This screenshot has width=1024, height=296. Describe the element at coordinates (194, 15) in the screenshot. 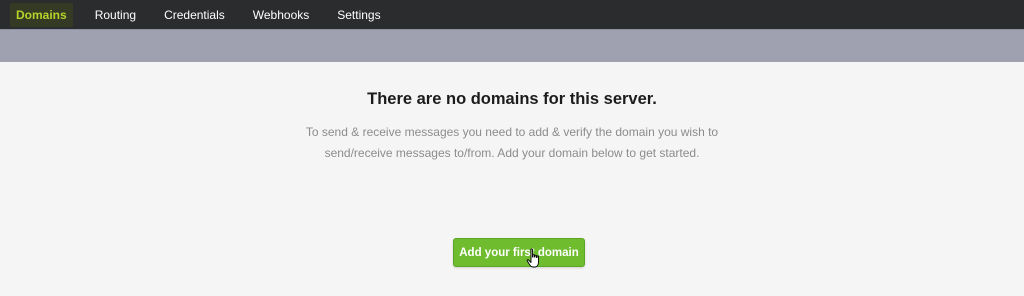

I see `nav-tab-credentials: Credentials` at that location.